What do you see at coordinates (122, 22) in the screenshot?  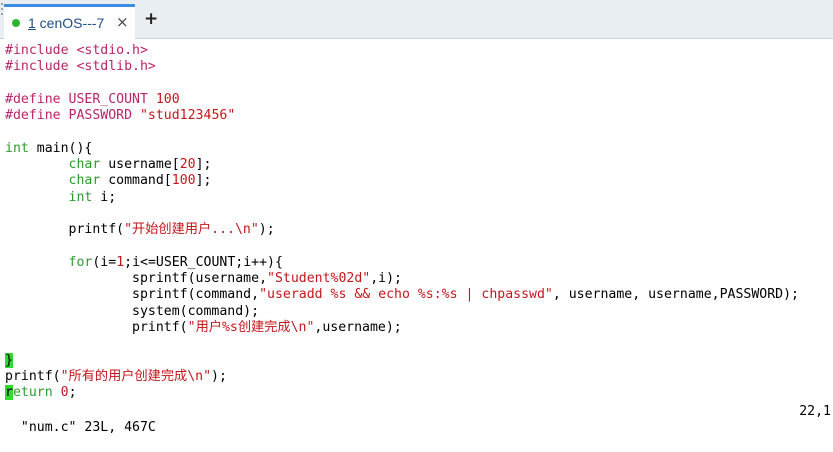 I see `close-icon: ×` at bounding box center [122, 22].